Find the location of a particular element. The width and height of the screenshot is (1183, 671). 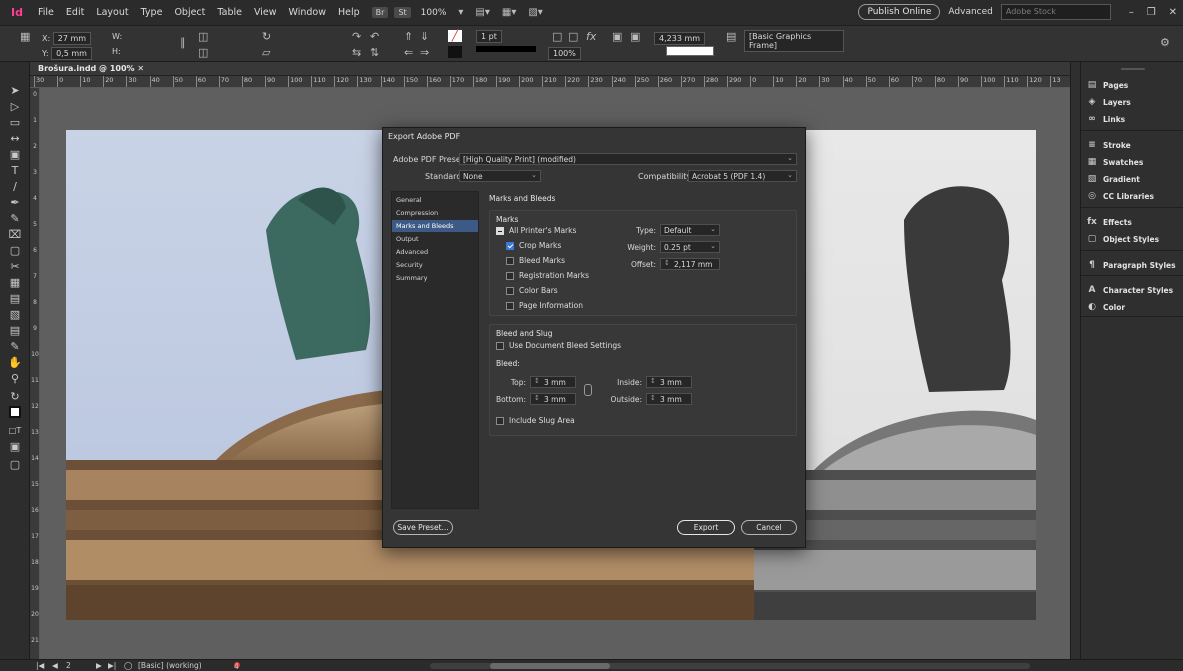

panel-color: ◐ Color is located at coordinates (1105, 307).